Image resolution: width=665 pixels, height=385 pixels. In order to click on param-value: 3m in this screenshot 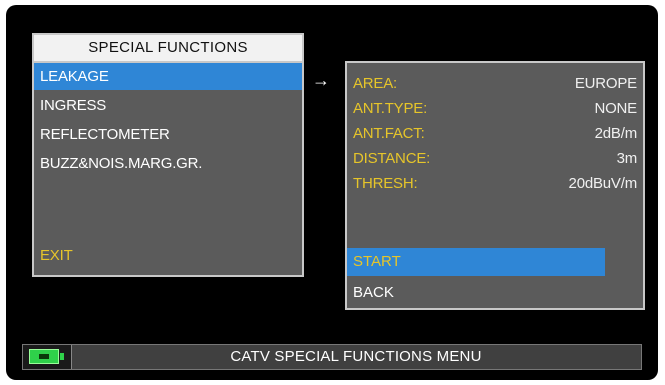, I will do `click(627, 158)`.